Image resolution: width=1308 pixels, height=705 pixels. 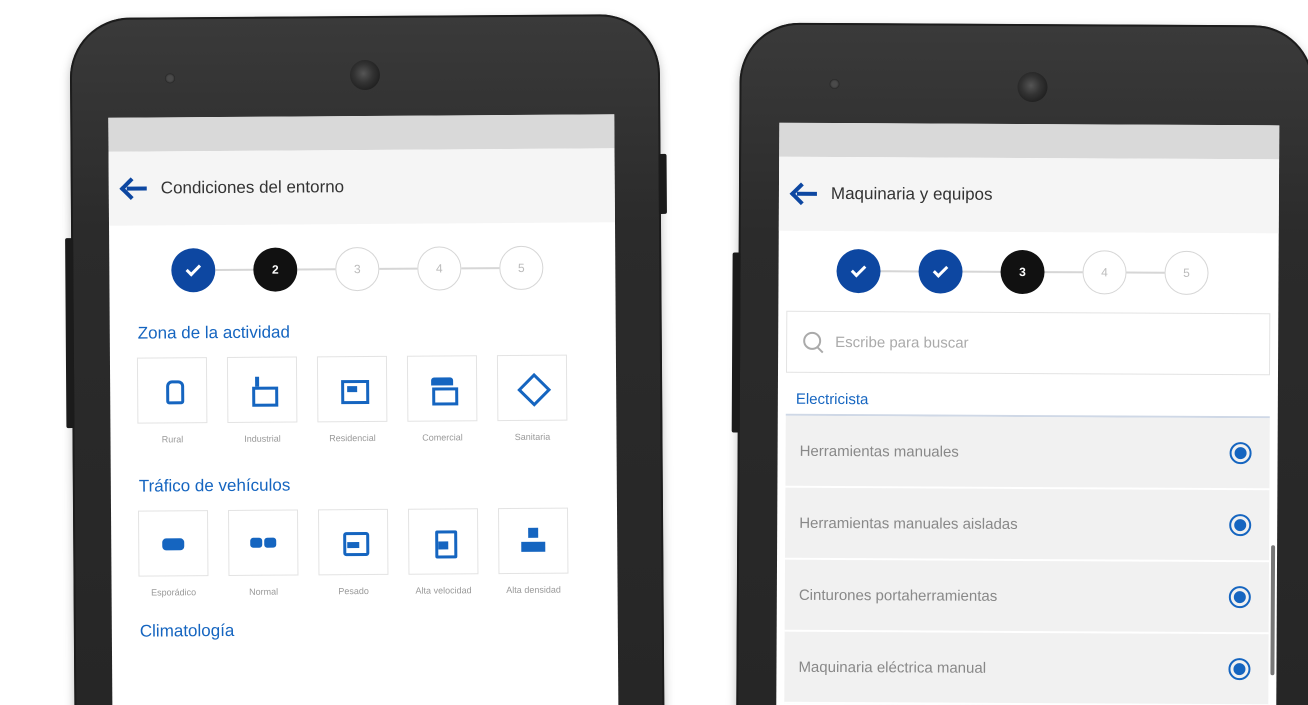 What do you see at coordinates (1027, 395) in the screenshot?
I see `category-header: Electricista` at bounding box center [1027, 395].